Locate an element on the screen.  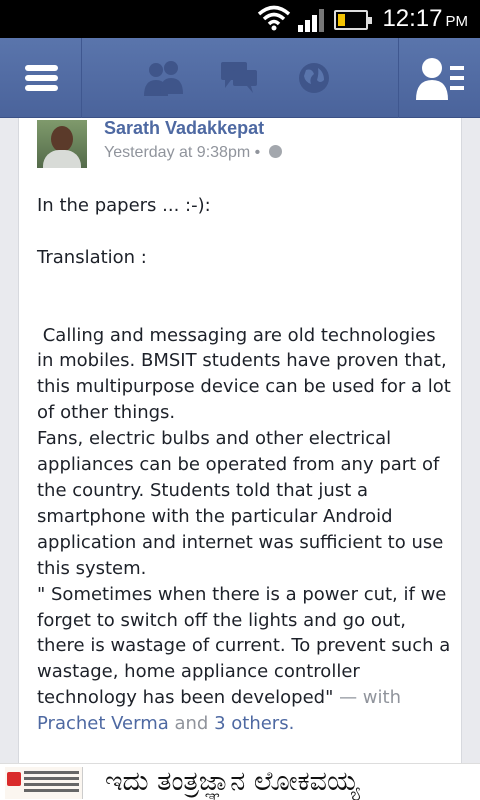
wifi-icon is located at coordinates (274, 18).